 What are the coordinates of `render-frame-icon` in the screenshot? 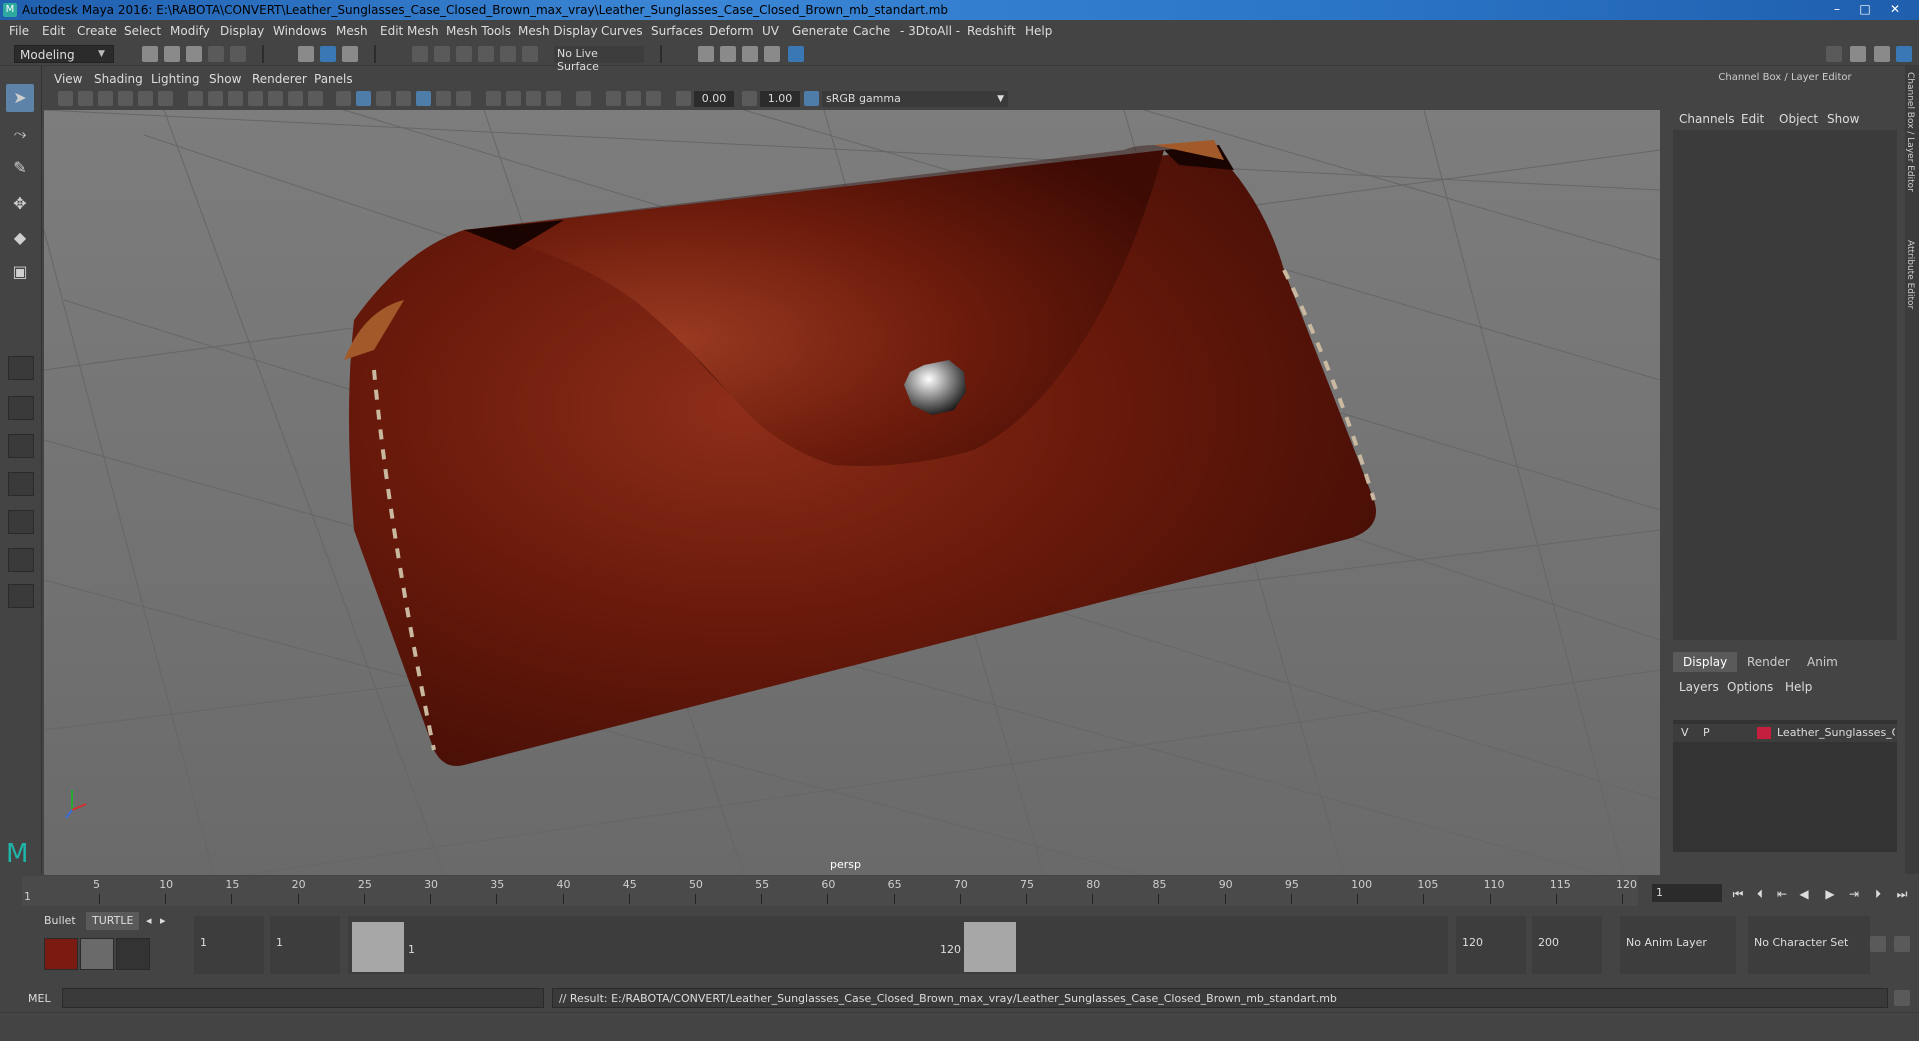 It's located at (706, 54).